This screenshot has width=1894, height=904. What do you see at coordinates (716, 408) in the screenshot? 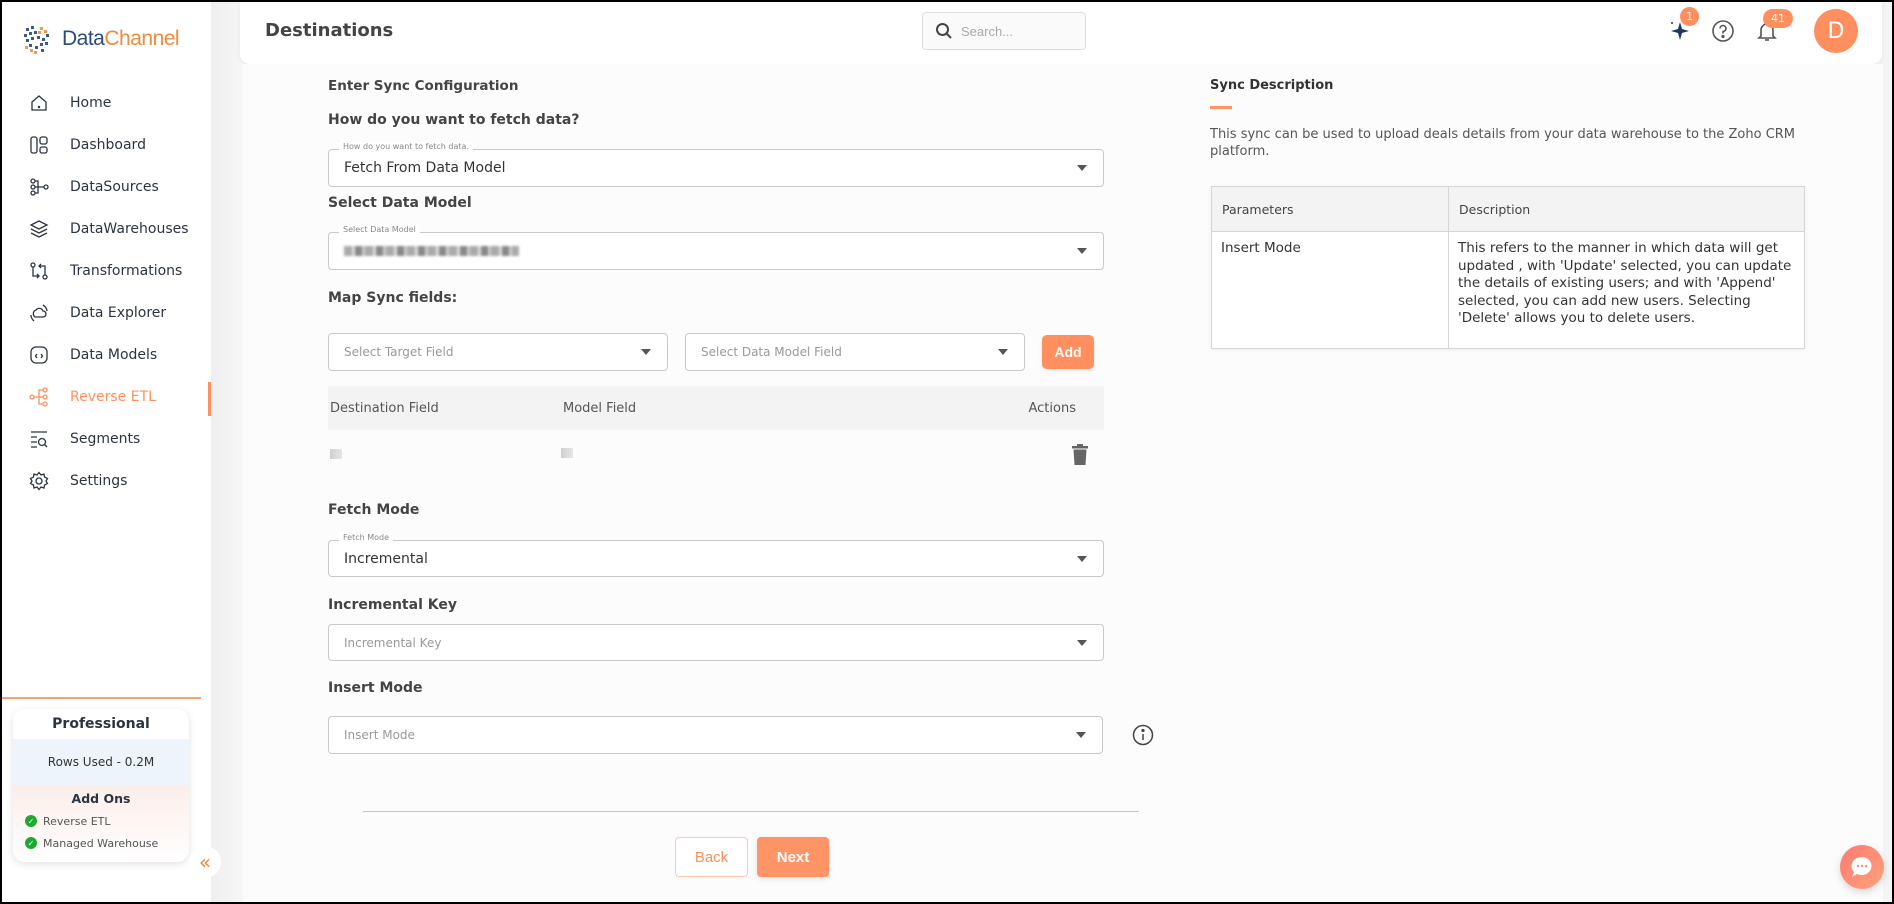
I see `mapping-table-header: Destination Field Model Field Actions` at bounding box center [716, 408].